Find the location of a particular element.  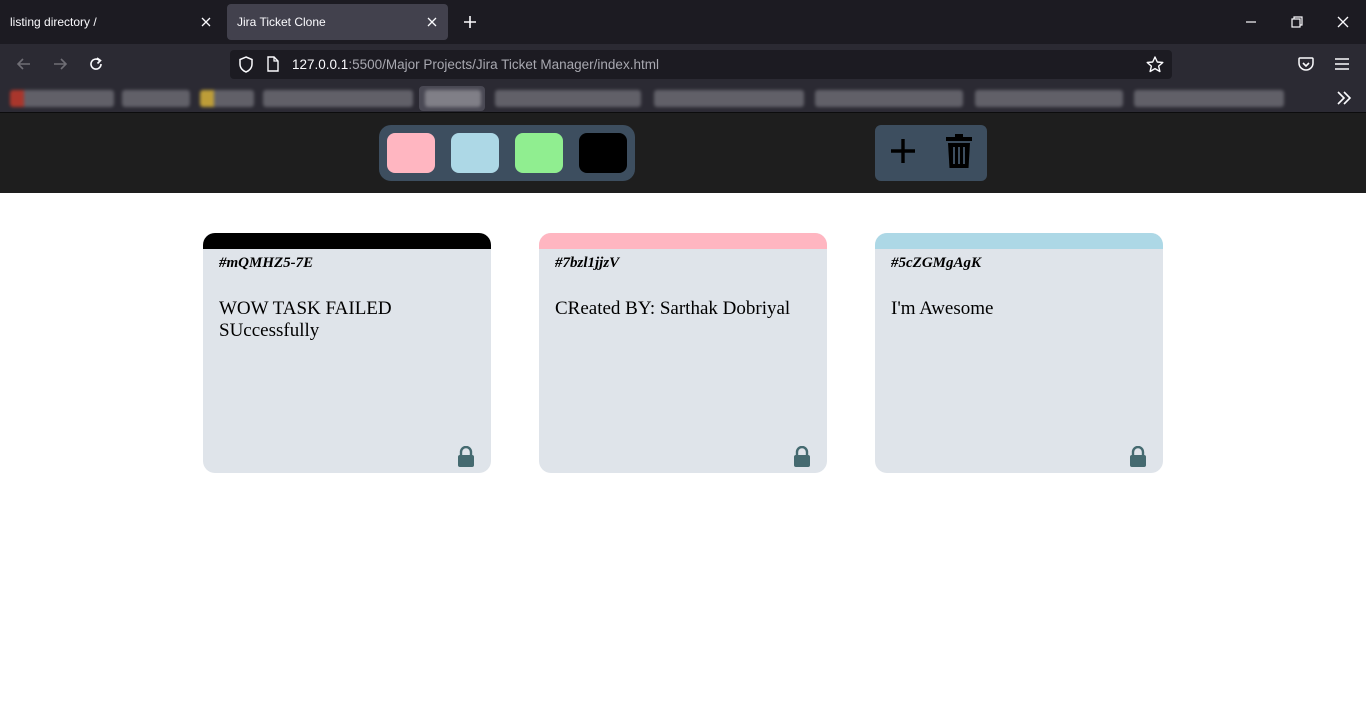

delete-ticket-button is located at coordinates (959, 153).